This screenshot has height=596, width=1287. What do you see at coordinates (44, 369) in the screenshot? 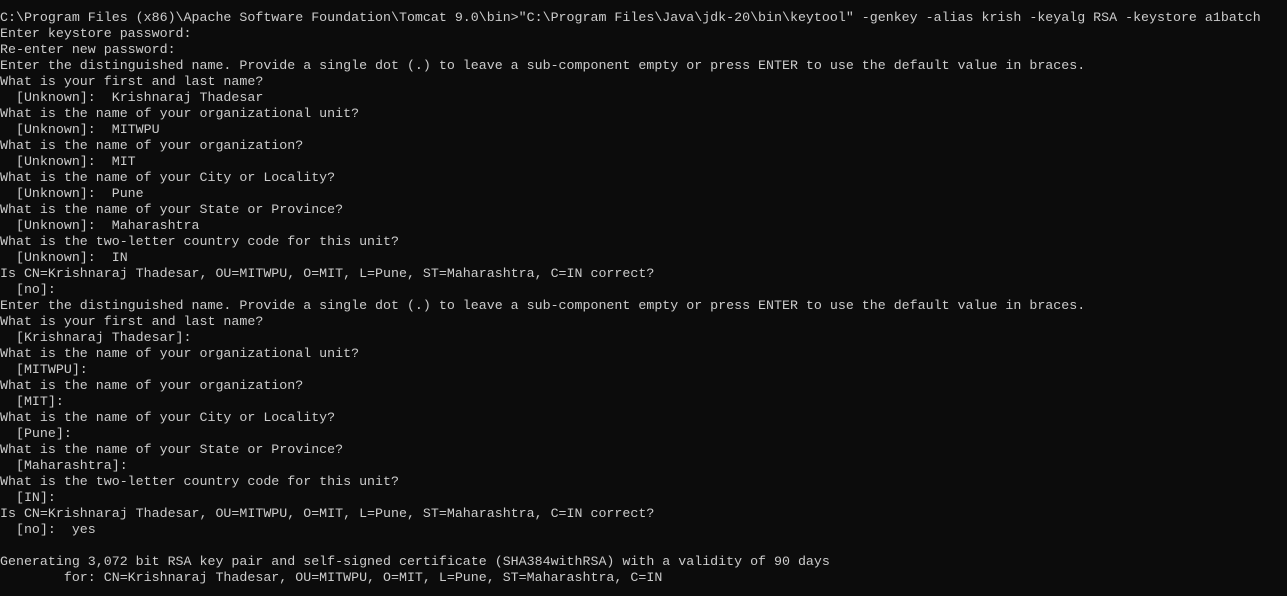
I see `answer-organizational-unit: [MITWPU]:` at bounding box center [44, 369].